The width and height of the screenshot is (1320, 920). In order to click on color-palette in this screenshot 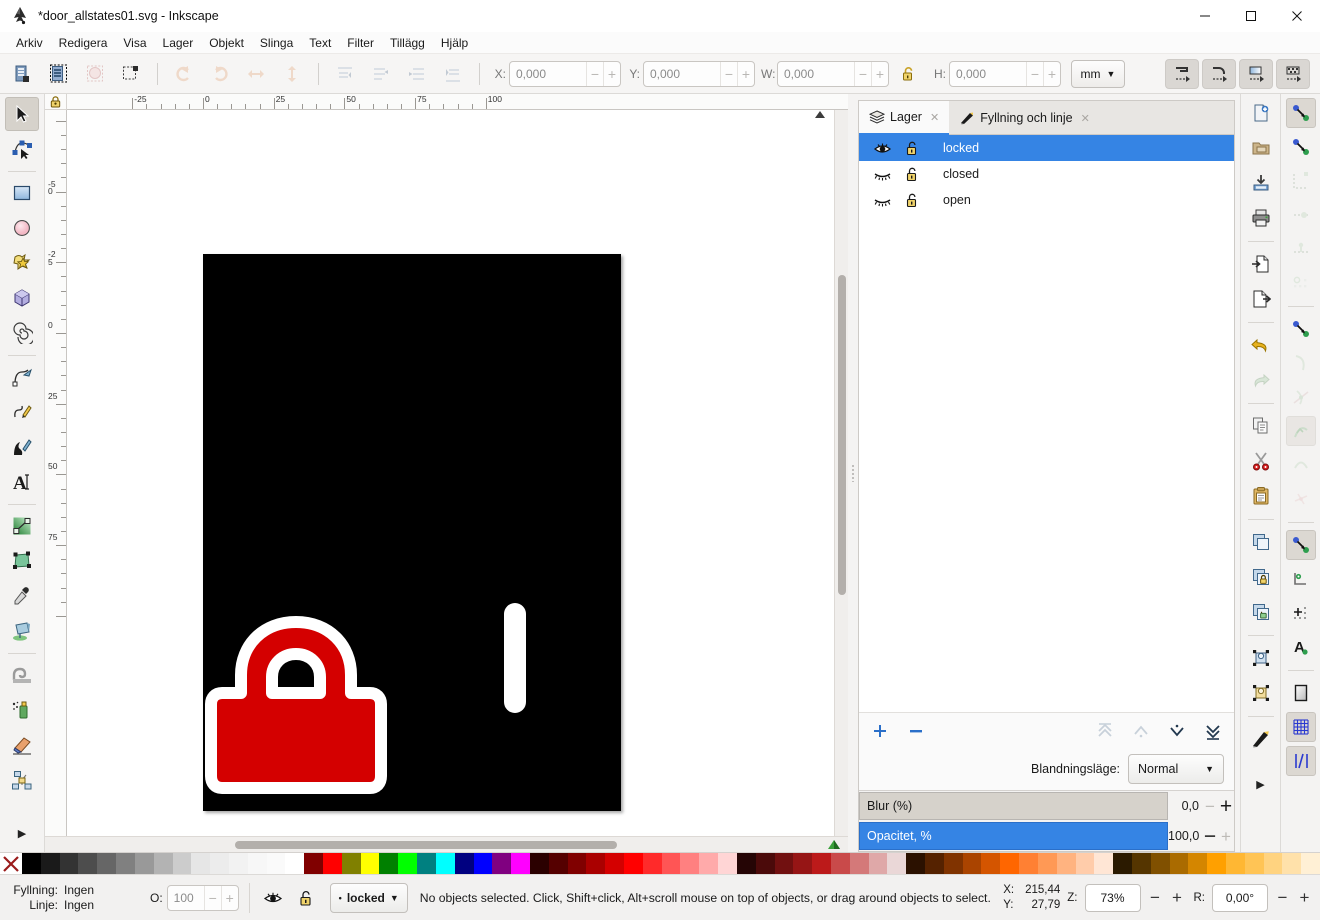, I will do `click(660, 863)`.